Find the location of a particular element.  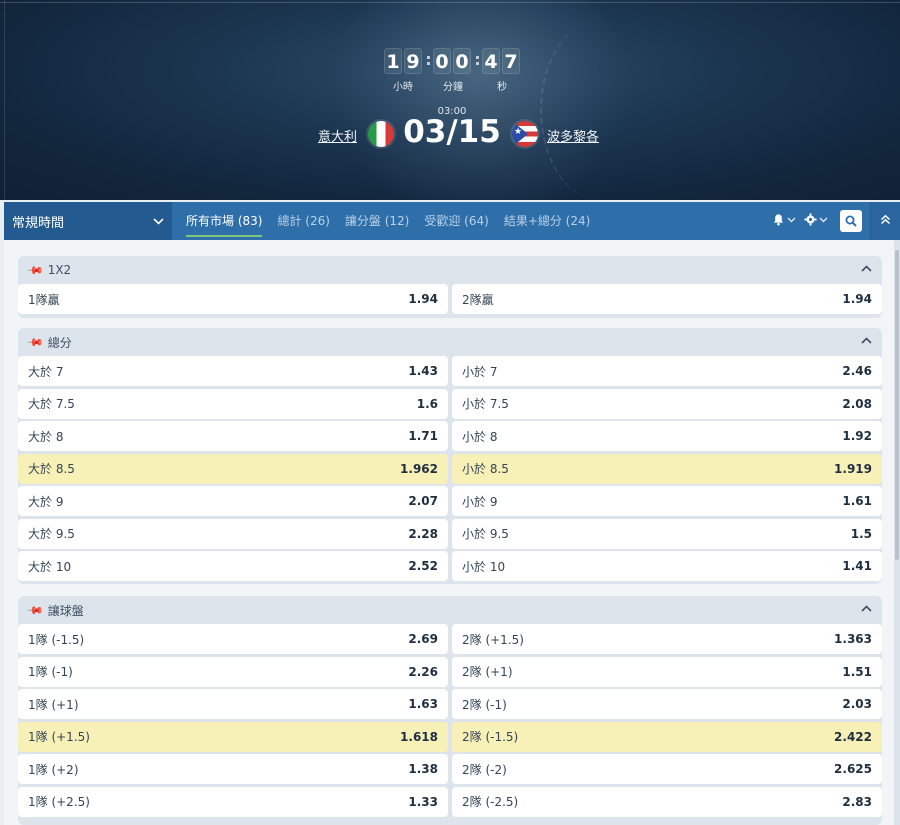

away-team-link: 波多黎各 is located at coordinates (573, 135).